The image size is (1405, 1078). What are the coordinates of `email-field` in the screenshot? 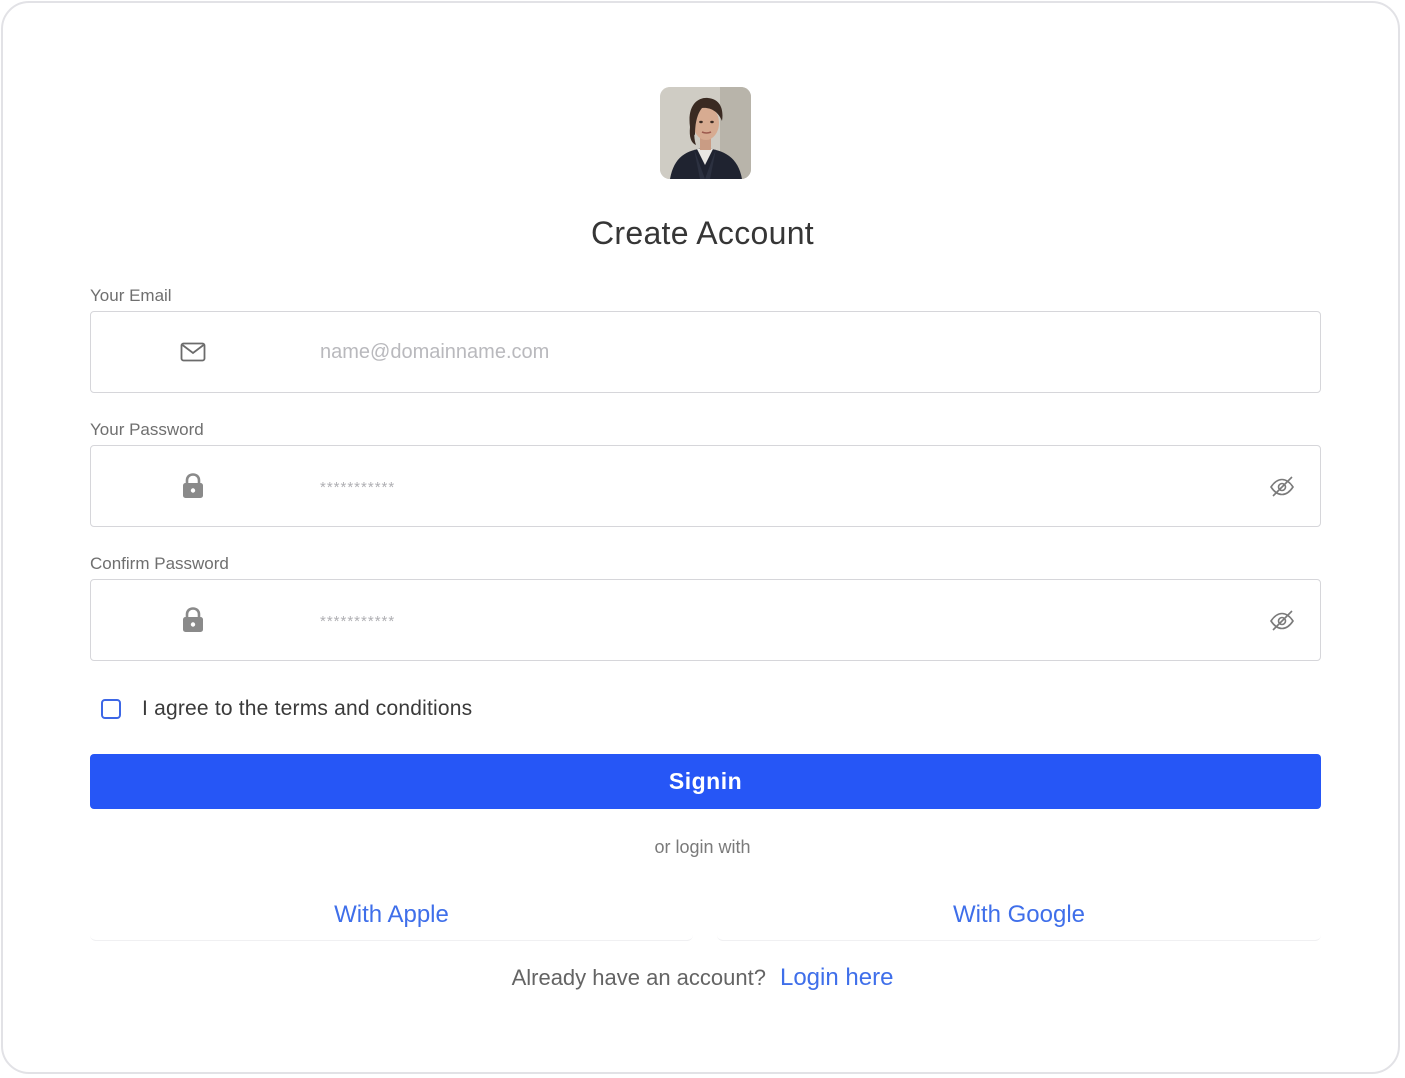 It's located at (705, 352).